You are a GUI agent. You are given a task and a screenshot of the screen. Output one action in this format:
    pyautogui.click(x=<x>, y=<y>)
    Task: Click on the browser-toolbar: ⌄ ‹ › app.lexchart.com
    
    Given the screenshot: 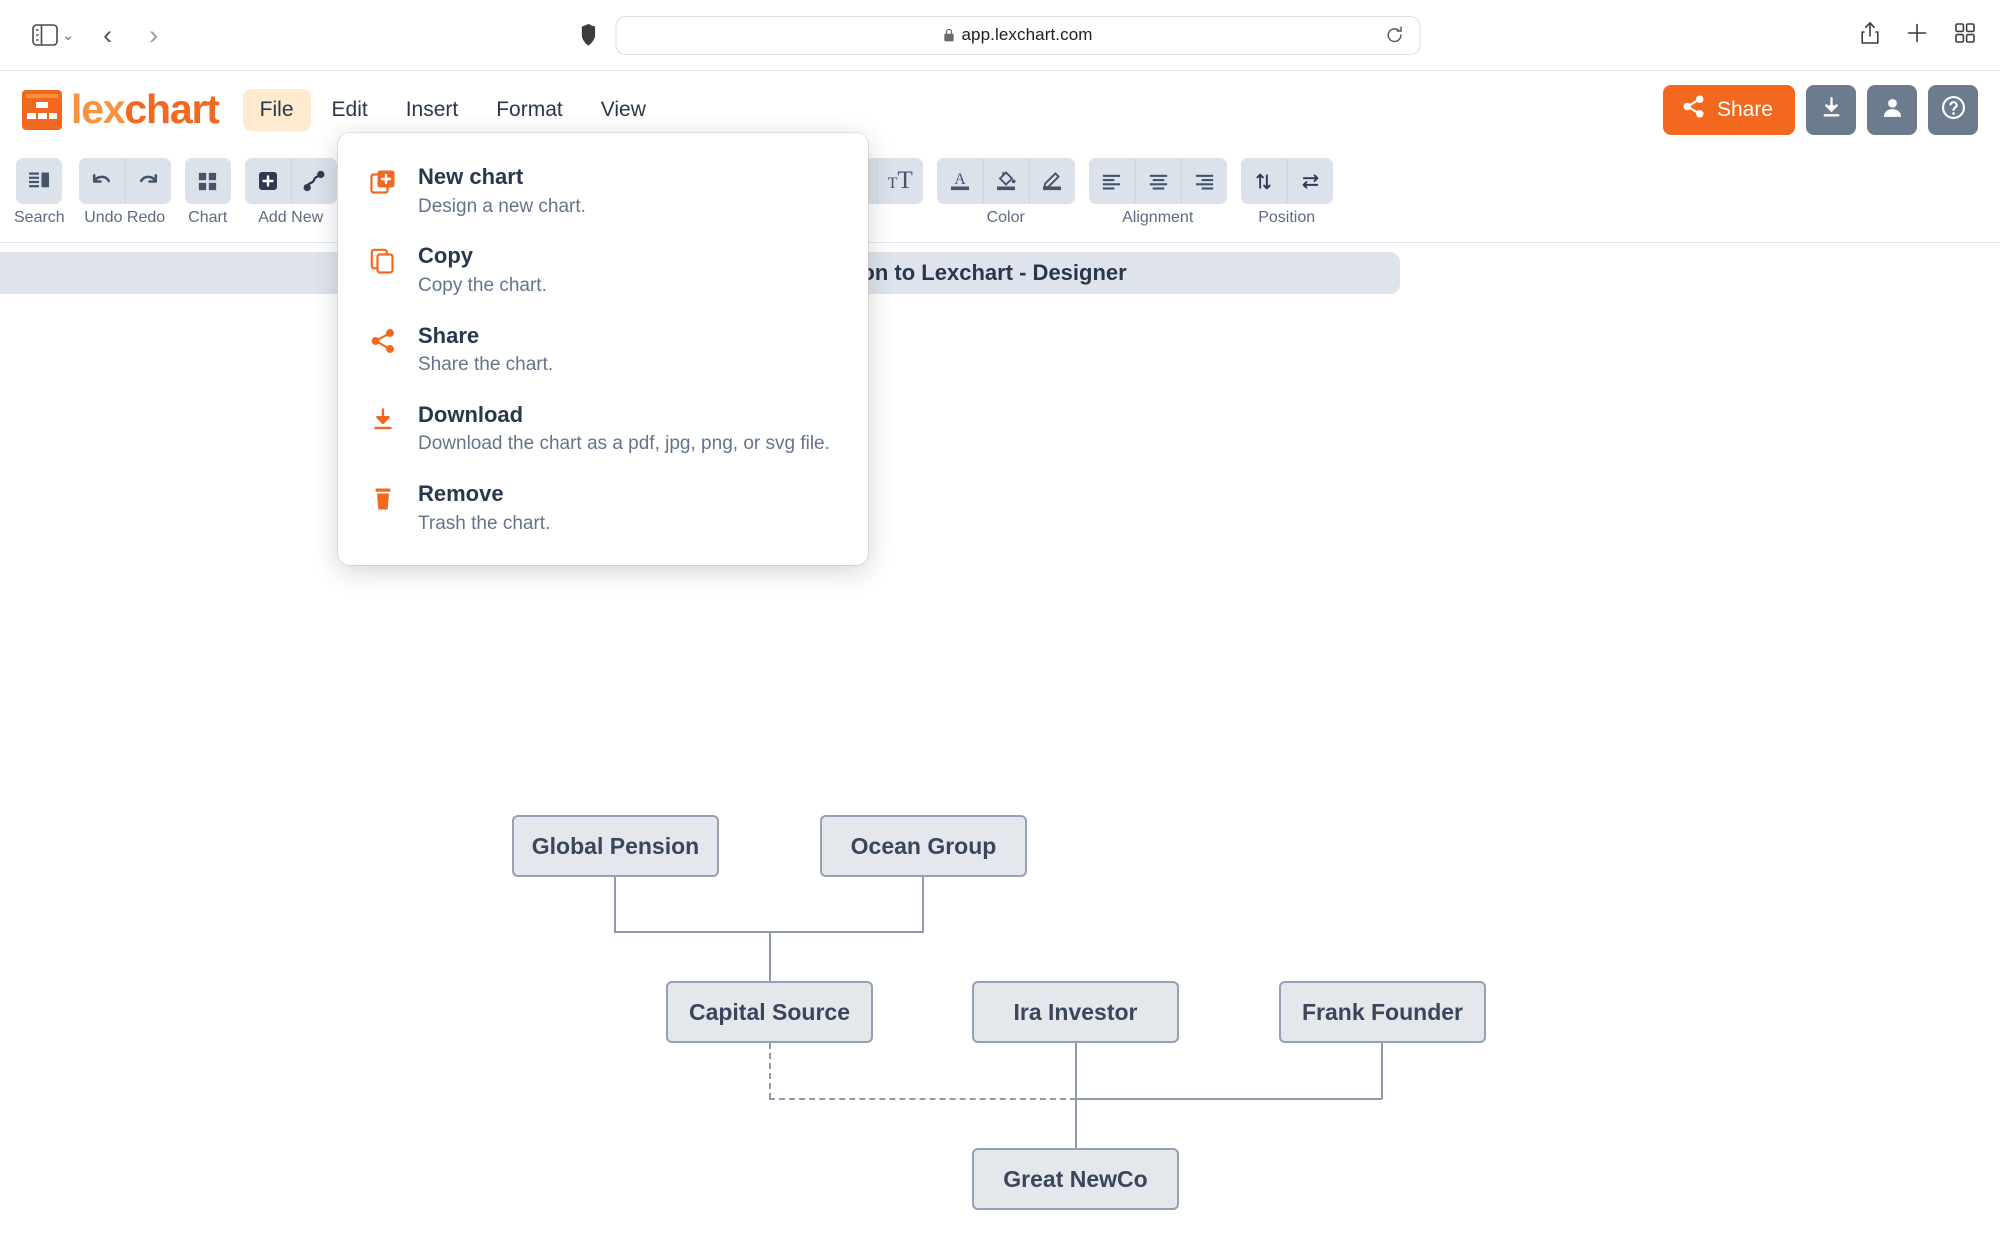 What is the action you would take?
    pyautogui.click(x=1000, y=35)
    